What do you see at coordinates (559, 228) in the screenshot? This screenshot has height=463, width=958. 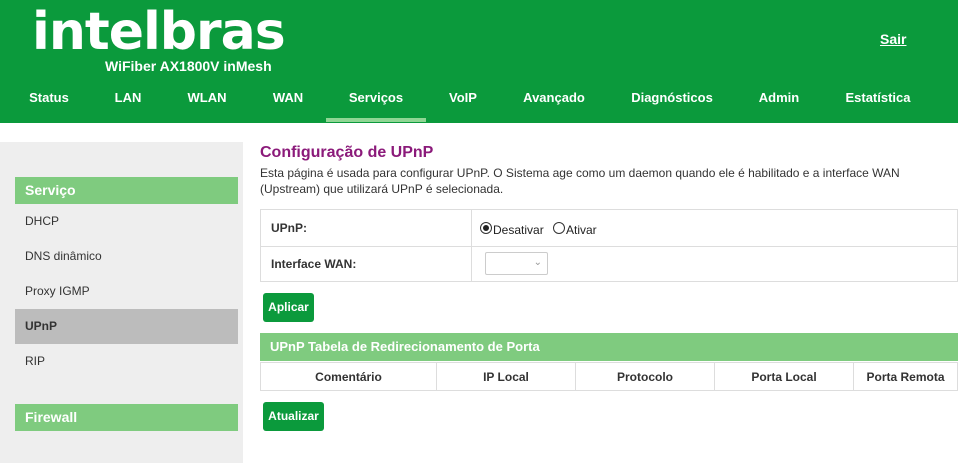 I see `upnp-enable-radio` at bounding box center [559, 228].